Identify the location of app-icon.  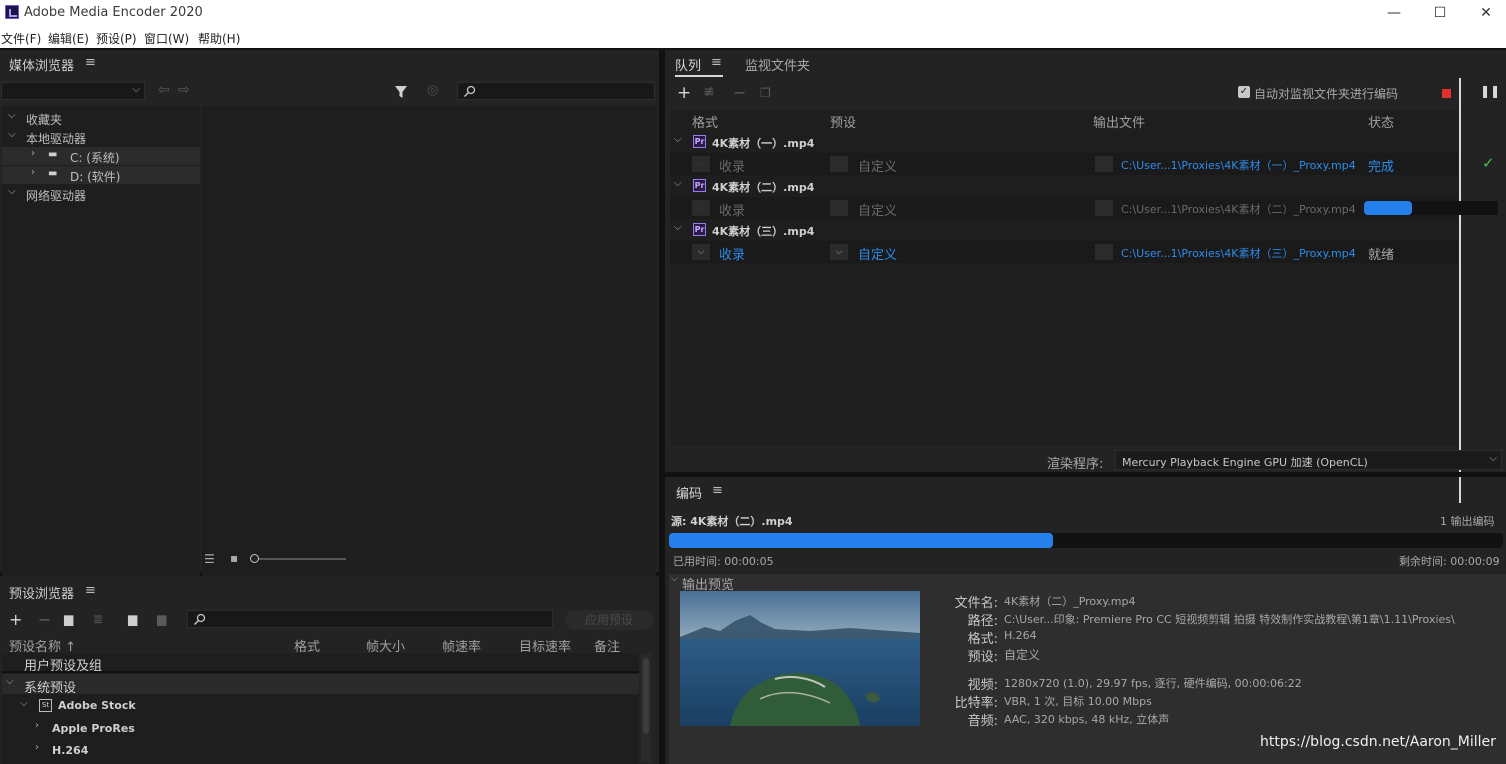
(12, 12).